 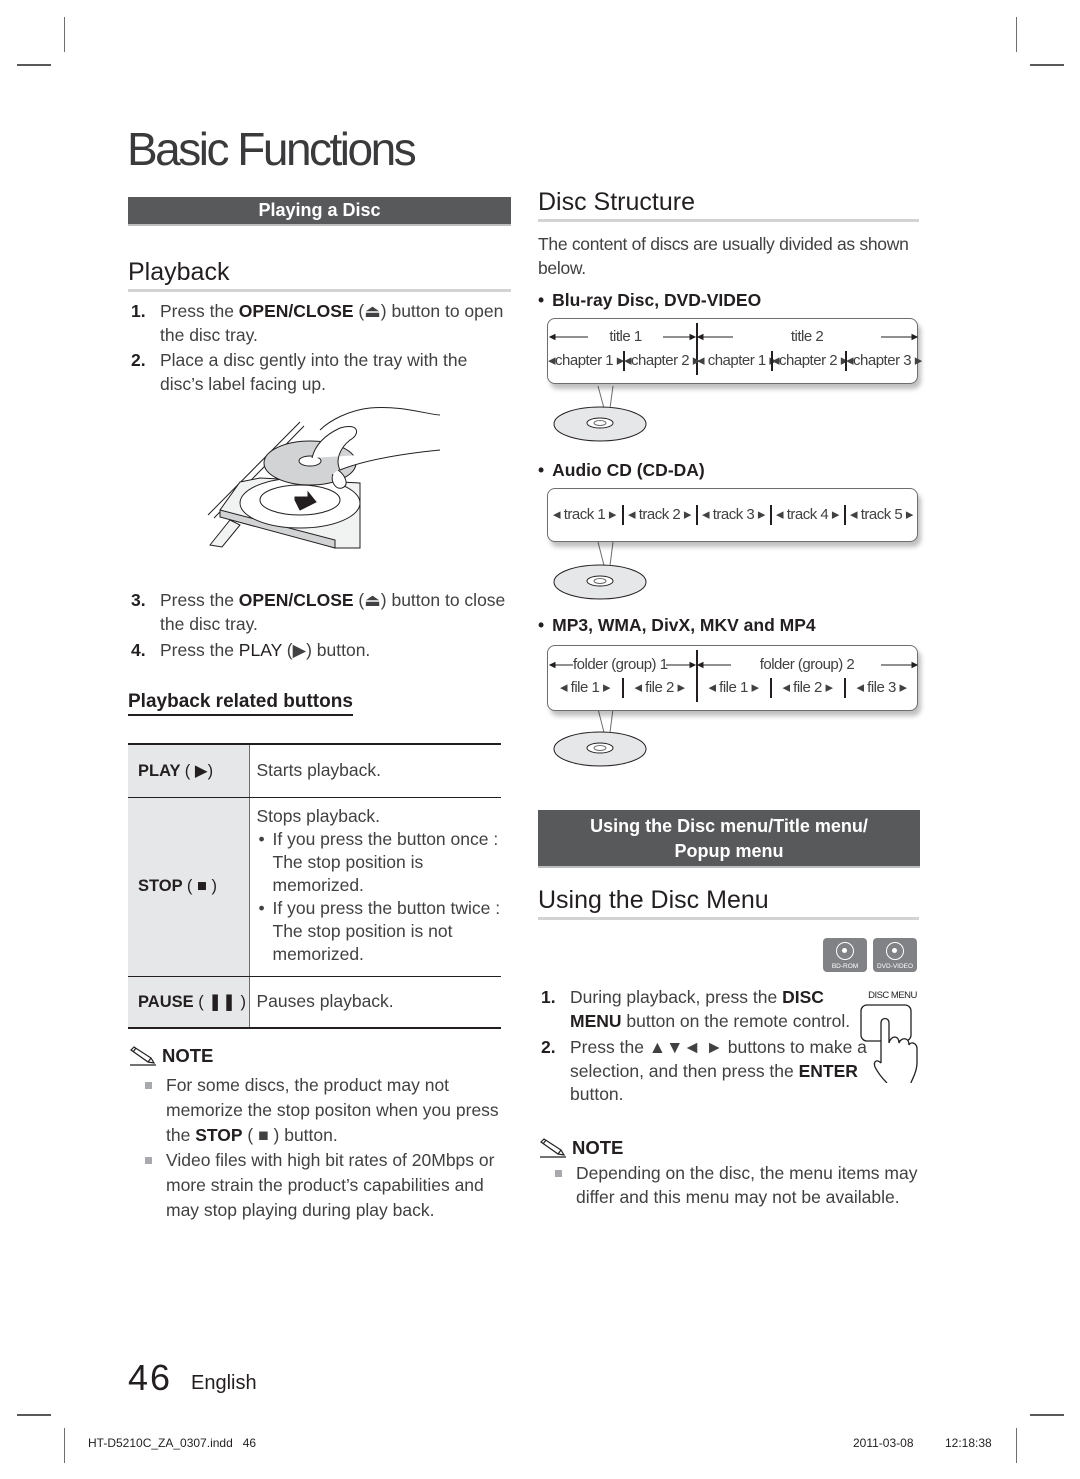 I want to click on title-segment: title 1, so click(x=625, y=336).